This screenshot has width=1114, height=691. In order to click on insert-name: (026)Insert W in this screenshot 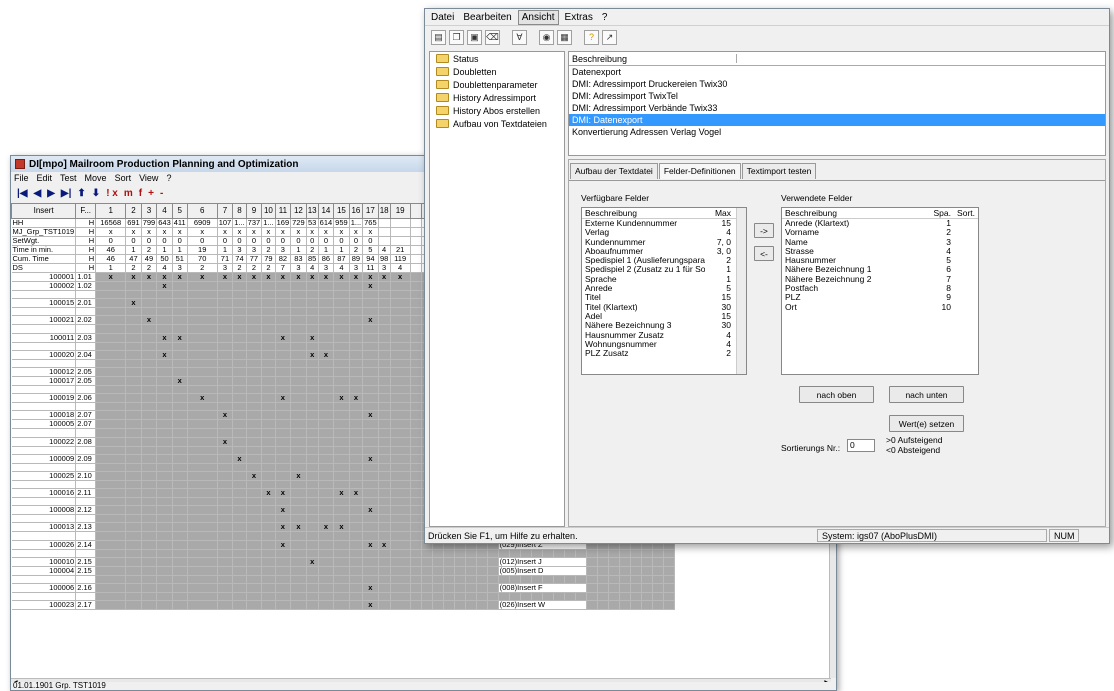, I will do `click(542, 605)`.